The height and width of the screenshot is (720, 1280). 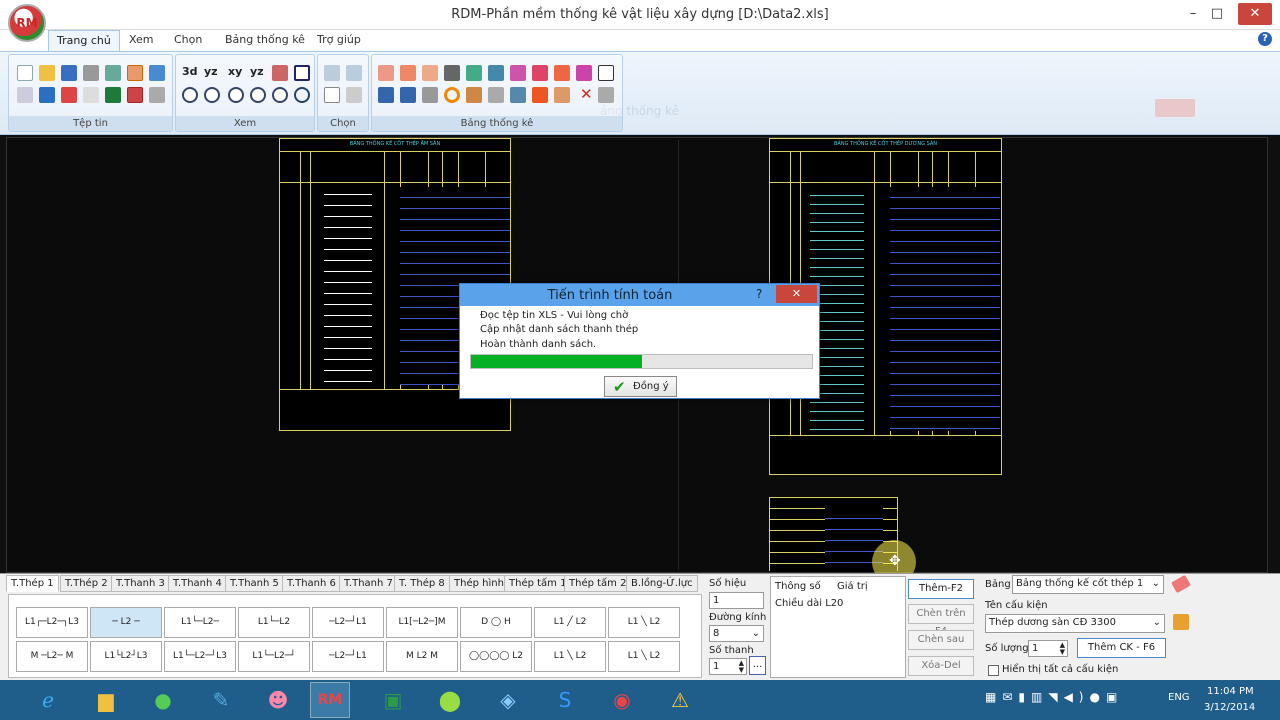 What do you see at coordinates (339, 41) in the screenshot?
I see `tab-help: Trợ giúp` at bounding box center [339, 41].